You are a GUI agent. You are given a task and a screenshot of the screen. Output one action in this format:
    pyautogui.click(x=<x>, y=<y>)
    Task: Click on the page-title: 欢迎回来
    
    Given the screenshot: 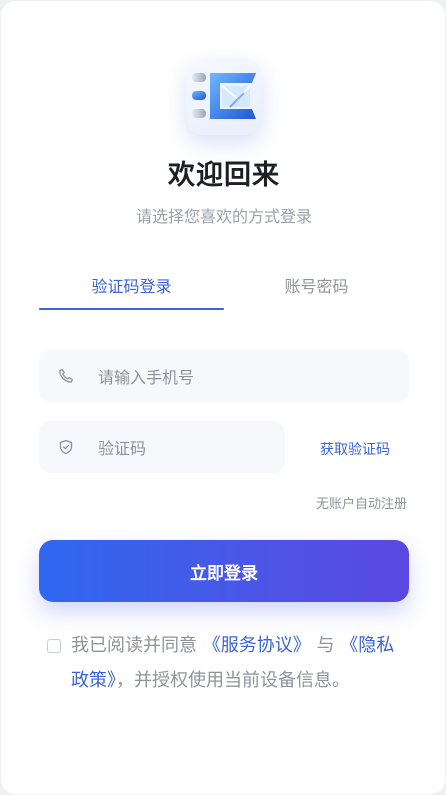 What is the action you would take?
    pyautogui.click(x=224, y=175)
    